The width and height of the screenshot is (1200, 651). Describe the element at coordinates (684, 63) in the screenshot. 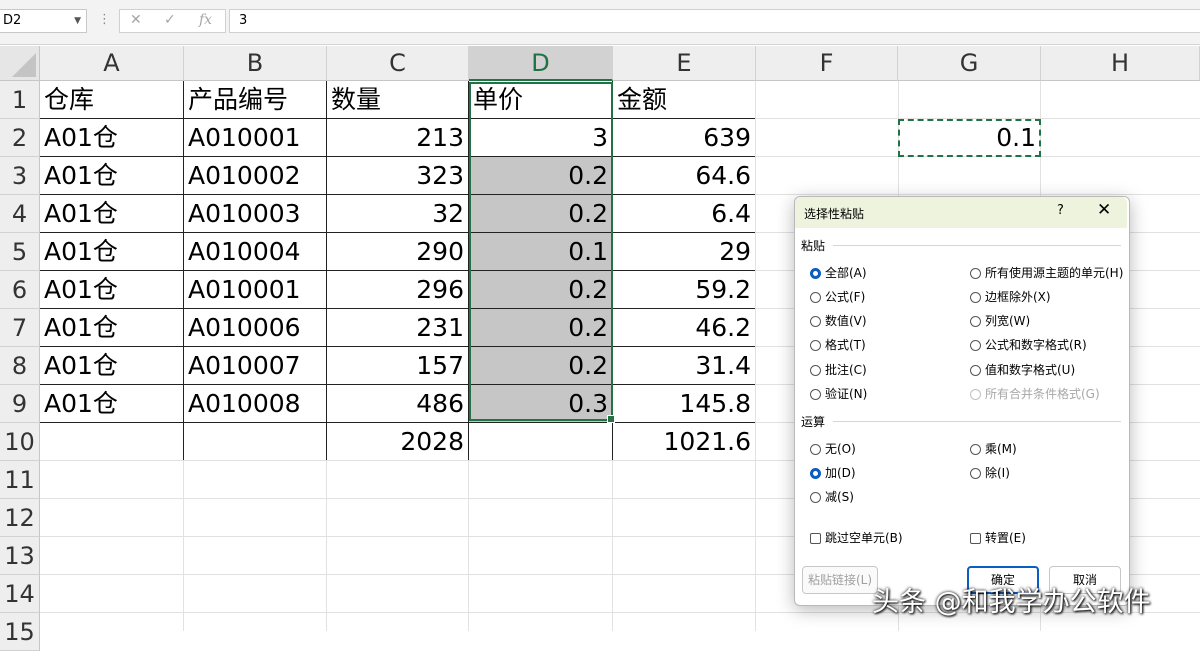

I see `column-header-e: E` at that location.